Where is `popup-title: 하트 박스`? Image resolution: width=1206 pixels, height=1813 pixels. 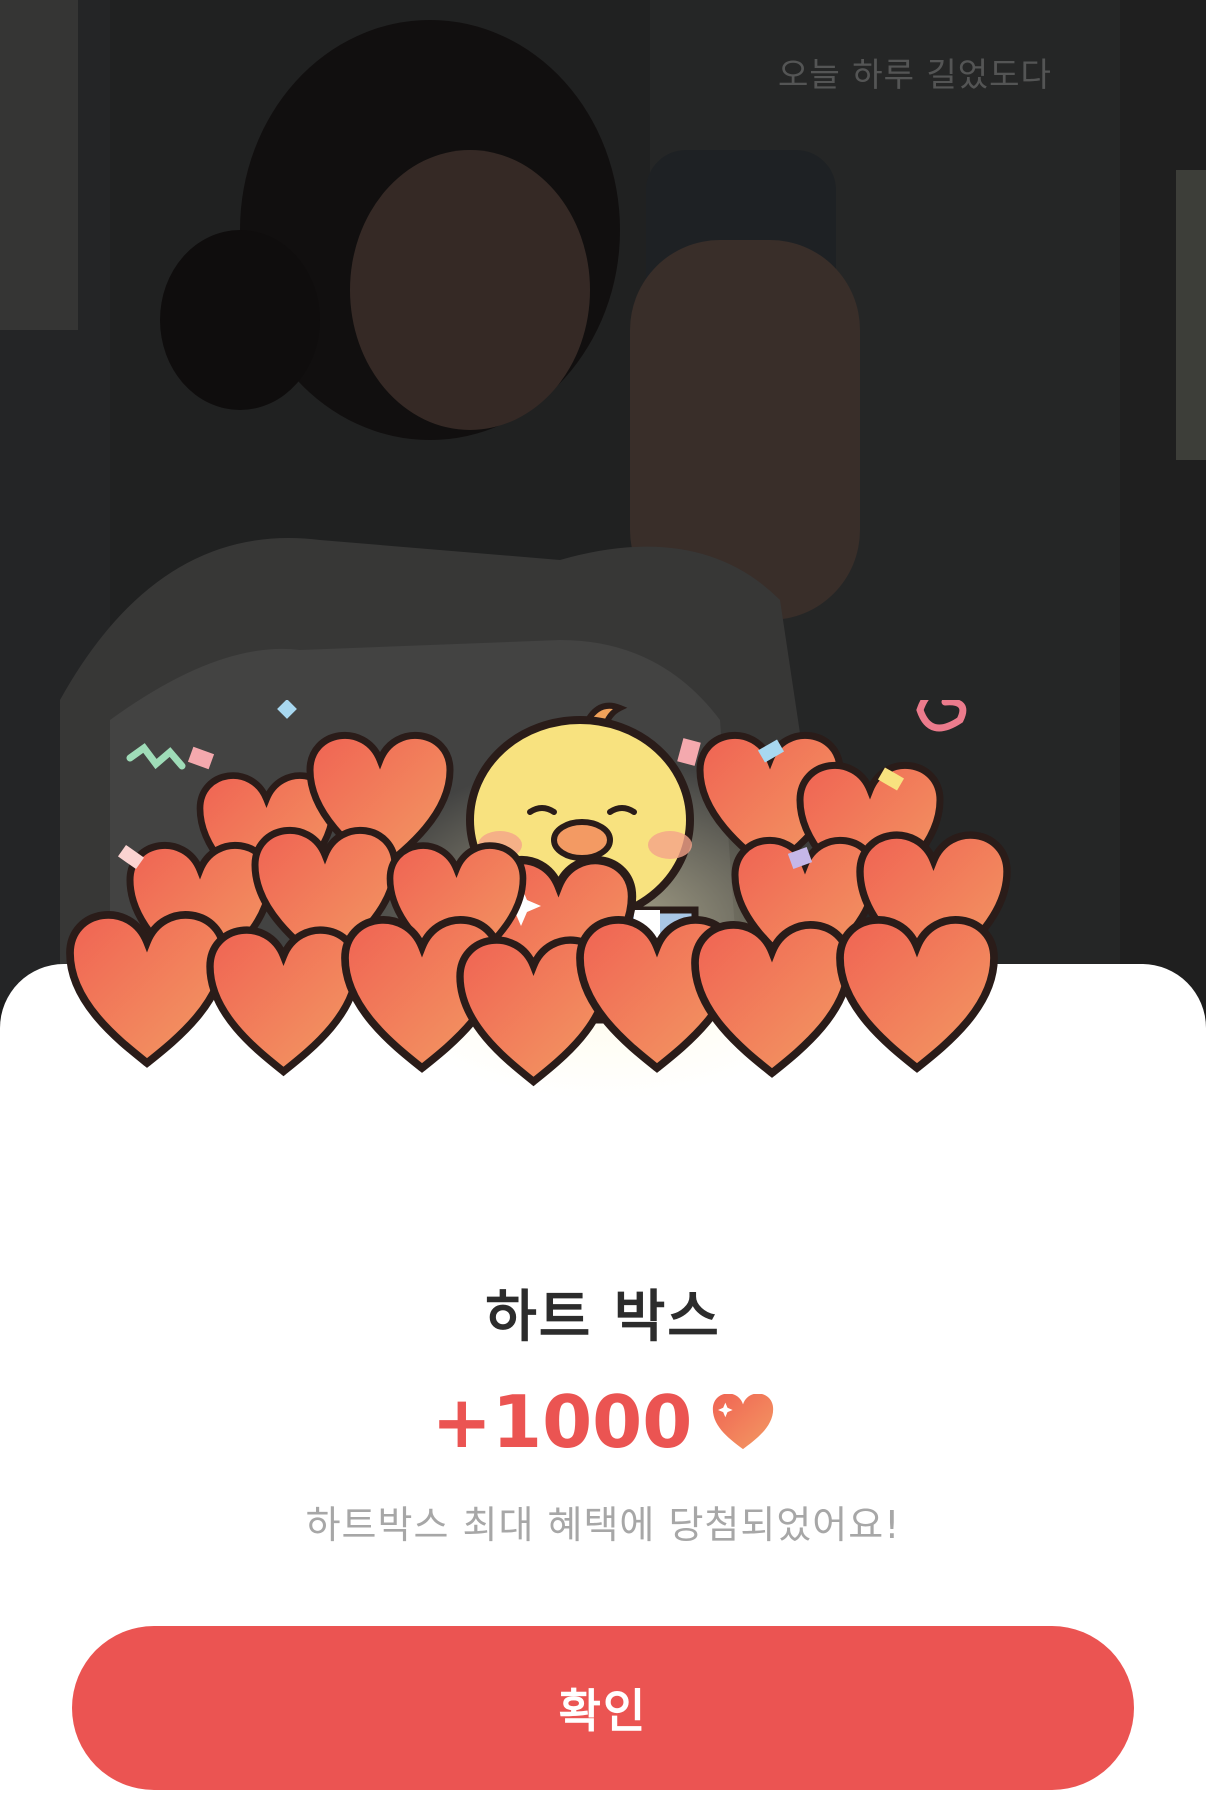
popup-title: 하트 박스 is located at coordinates (603, 1317).